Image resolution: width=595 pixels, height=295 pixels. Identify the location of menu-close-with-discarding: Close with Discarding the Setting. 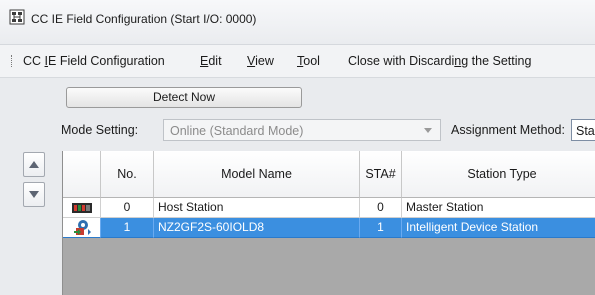
(439, 61).